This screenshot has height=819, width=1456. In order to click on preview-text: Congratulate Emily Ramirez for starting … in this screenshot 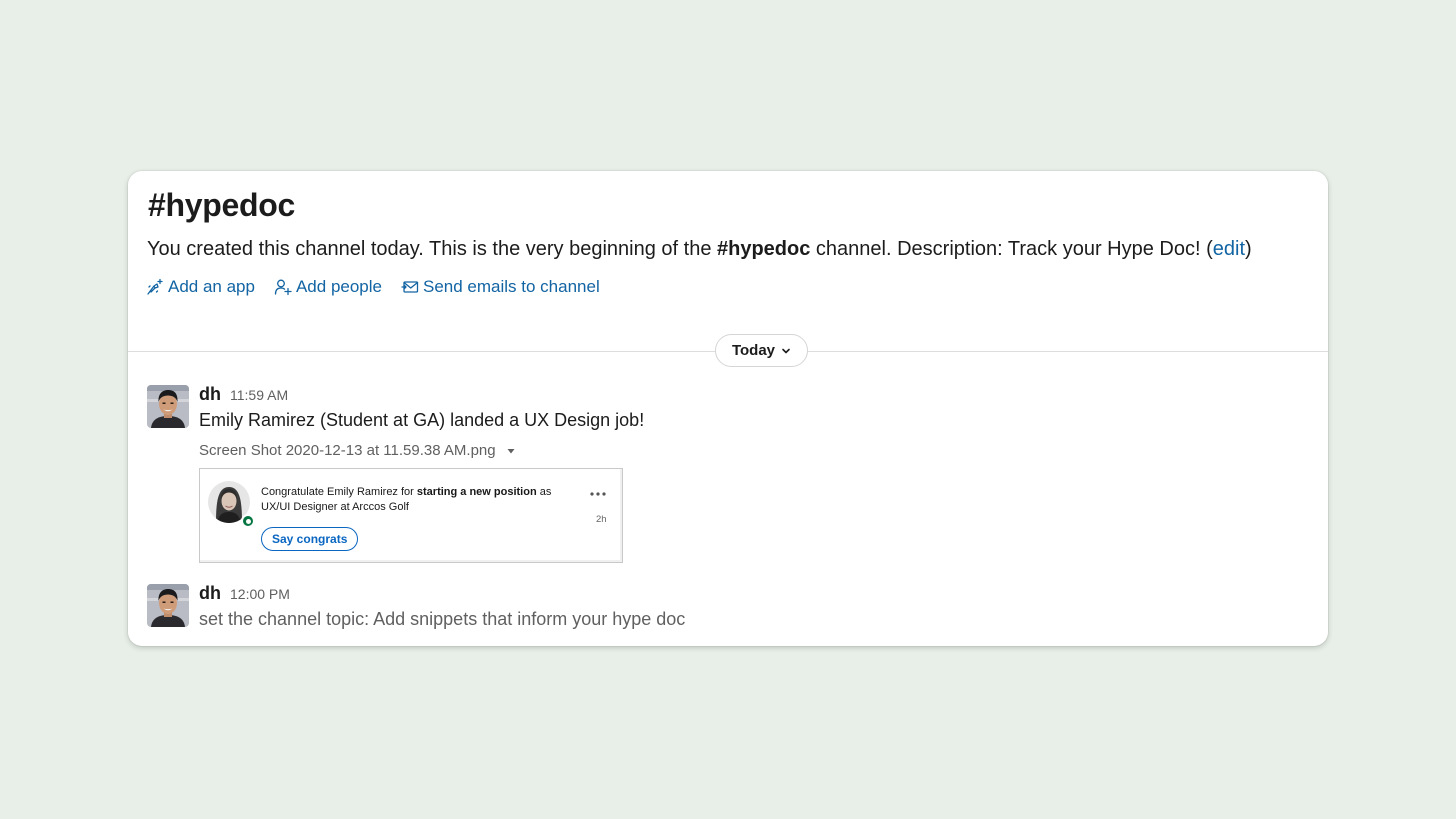, I will do `click(411, 500)`.